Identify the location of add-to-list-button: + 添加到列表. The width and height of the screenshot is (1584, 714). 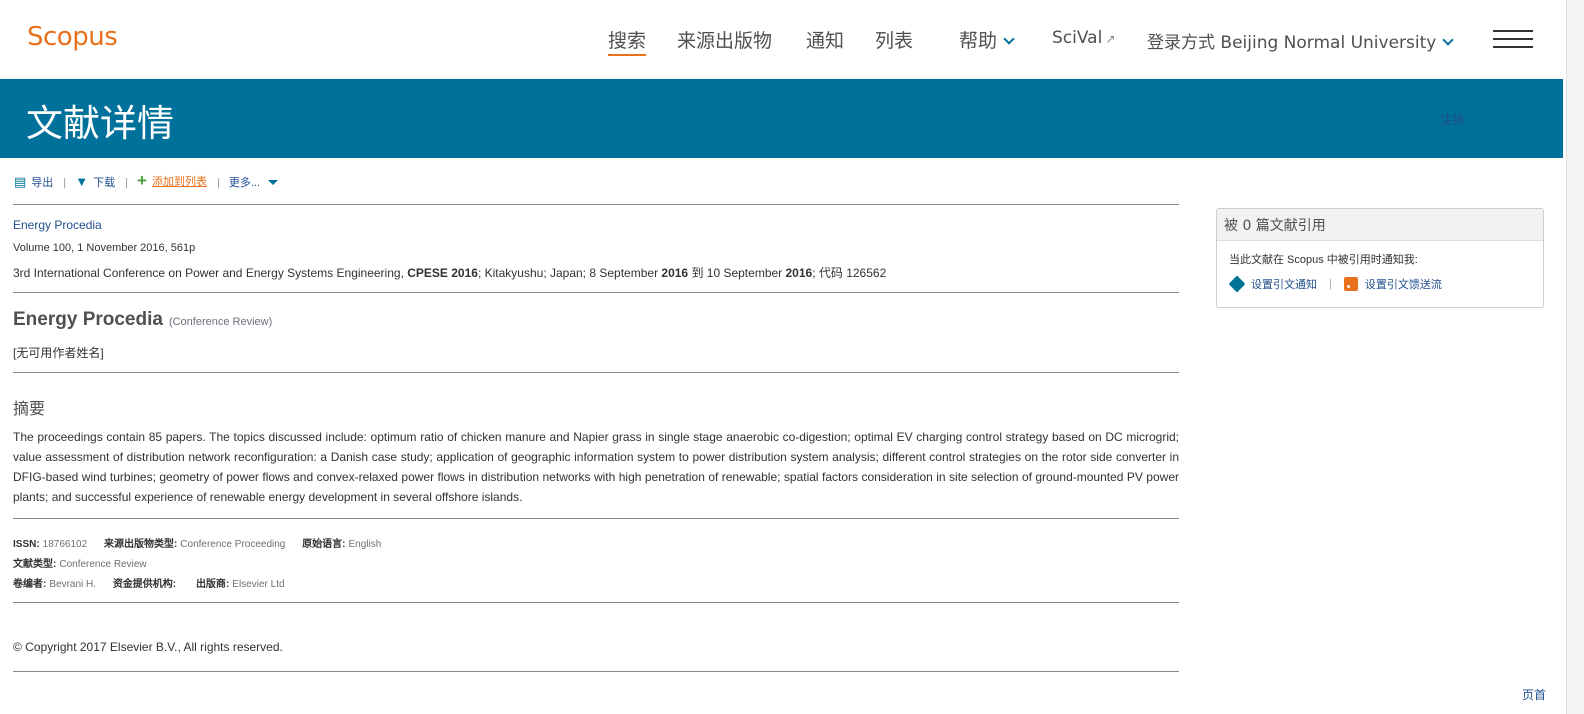
(172, 181).